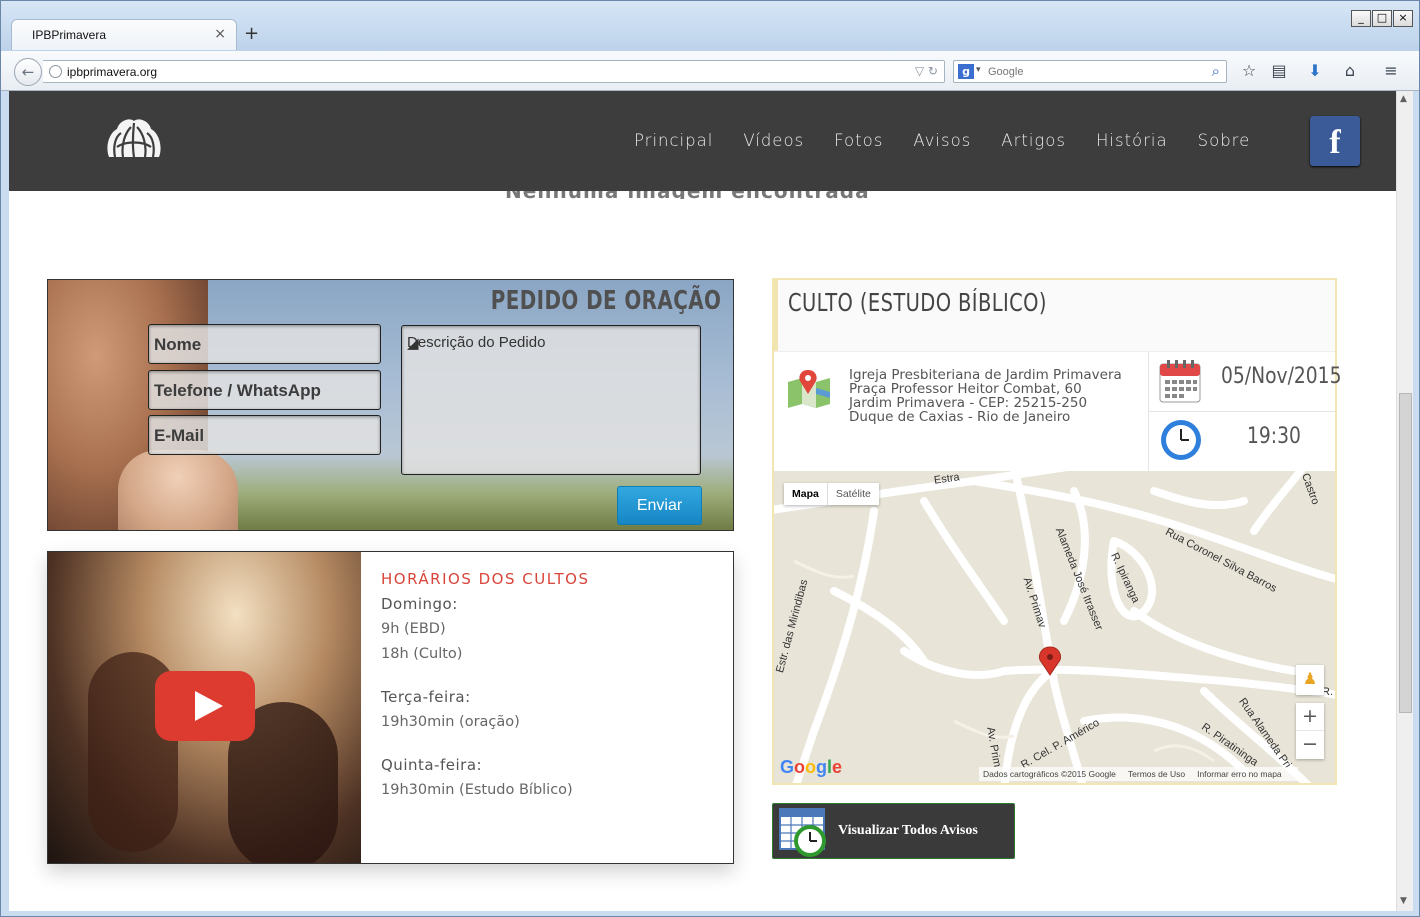  Describe the element at coordinates (178, 490) in the screenshot. I see `praying-hands-image` at that location.